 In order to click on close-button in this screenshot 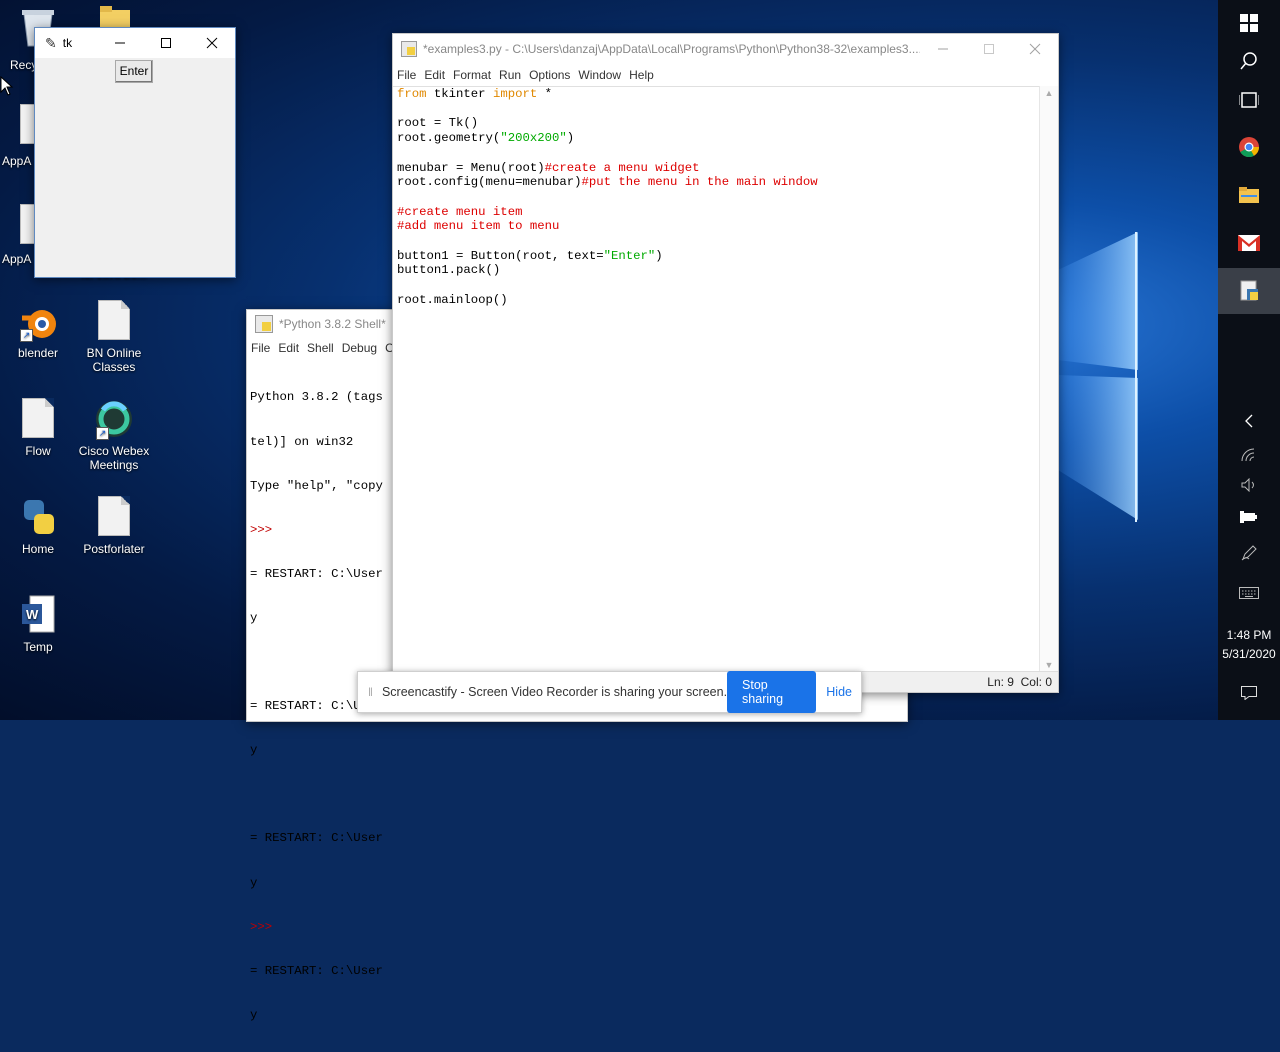, I will do `click(1035, 49)`.